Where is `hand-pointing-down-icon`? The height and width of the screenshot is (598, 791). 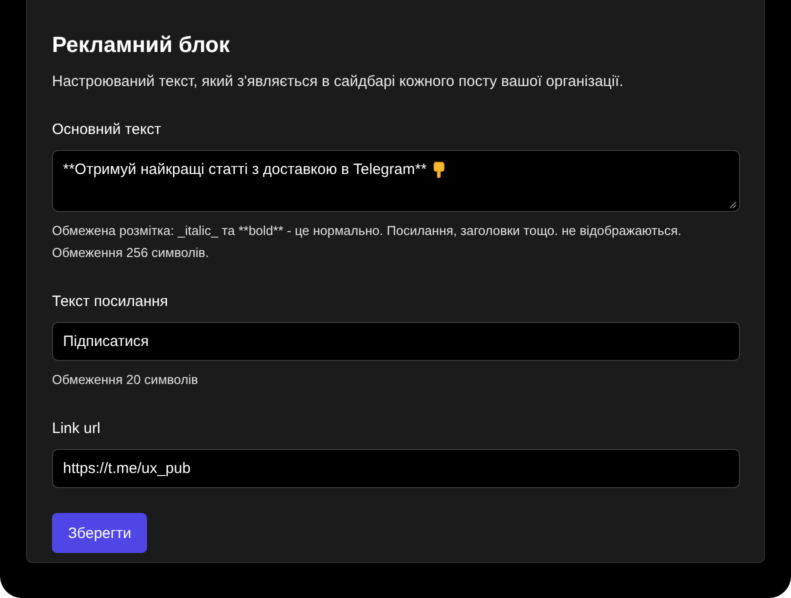 hand-pointing-down-icon is located at coordinates (439, 169).